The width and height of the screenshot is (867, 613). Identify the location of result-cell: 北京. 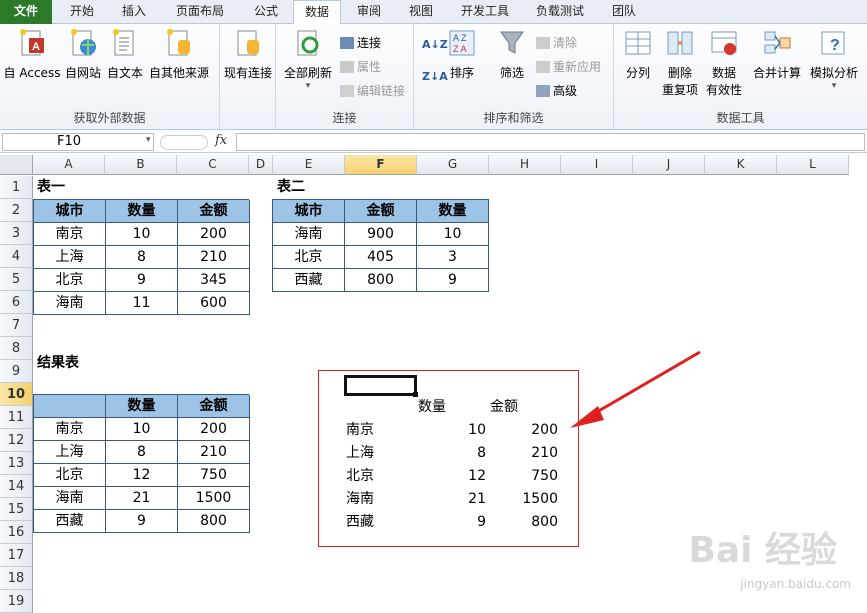
(70, 475).